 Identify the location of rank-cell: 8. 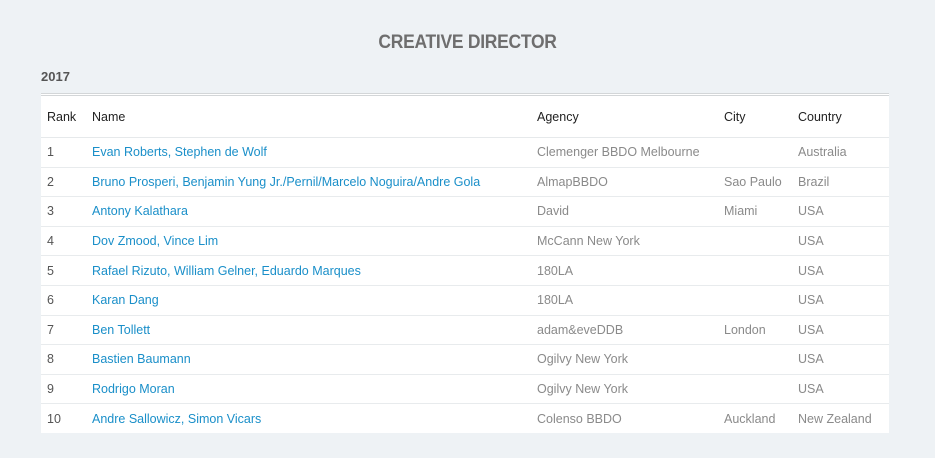
(66, 359).